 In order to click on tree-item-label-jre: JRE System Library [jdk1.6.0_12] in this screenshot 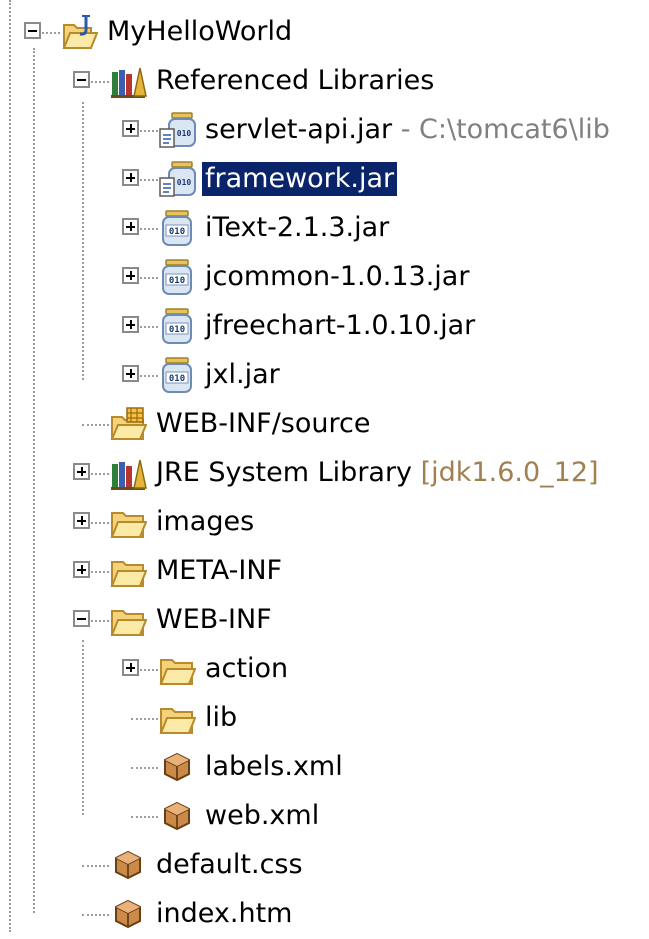, I will do `click(377, 473)`.